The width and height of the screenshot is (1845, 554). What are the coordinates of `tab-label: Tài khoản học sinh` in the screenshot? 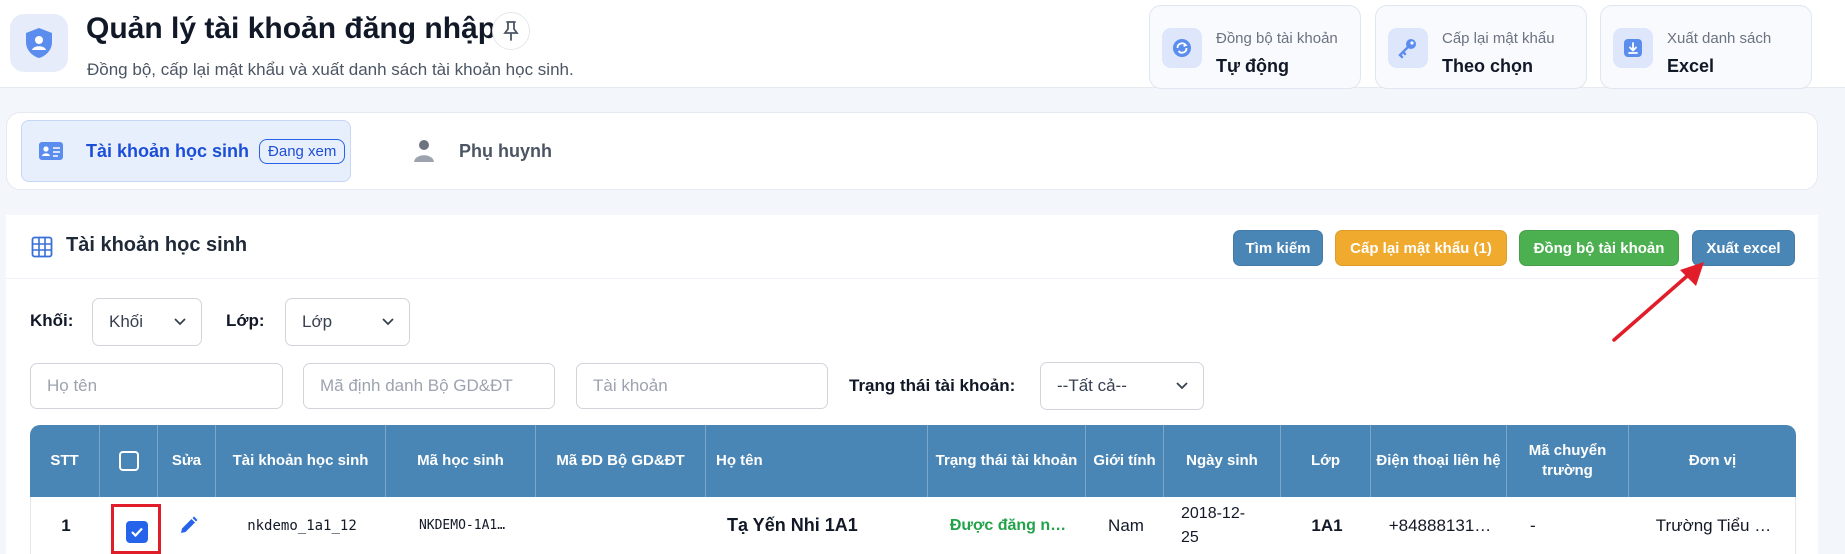 It's located at (168, 150).